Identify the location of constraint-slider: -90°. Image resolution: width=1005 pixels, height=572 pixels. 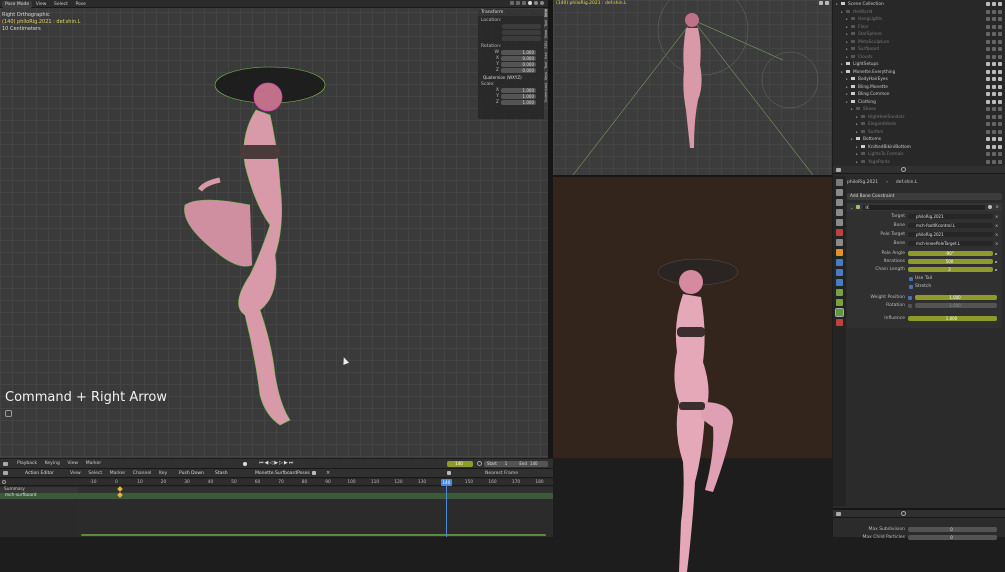
(950, 253).